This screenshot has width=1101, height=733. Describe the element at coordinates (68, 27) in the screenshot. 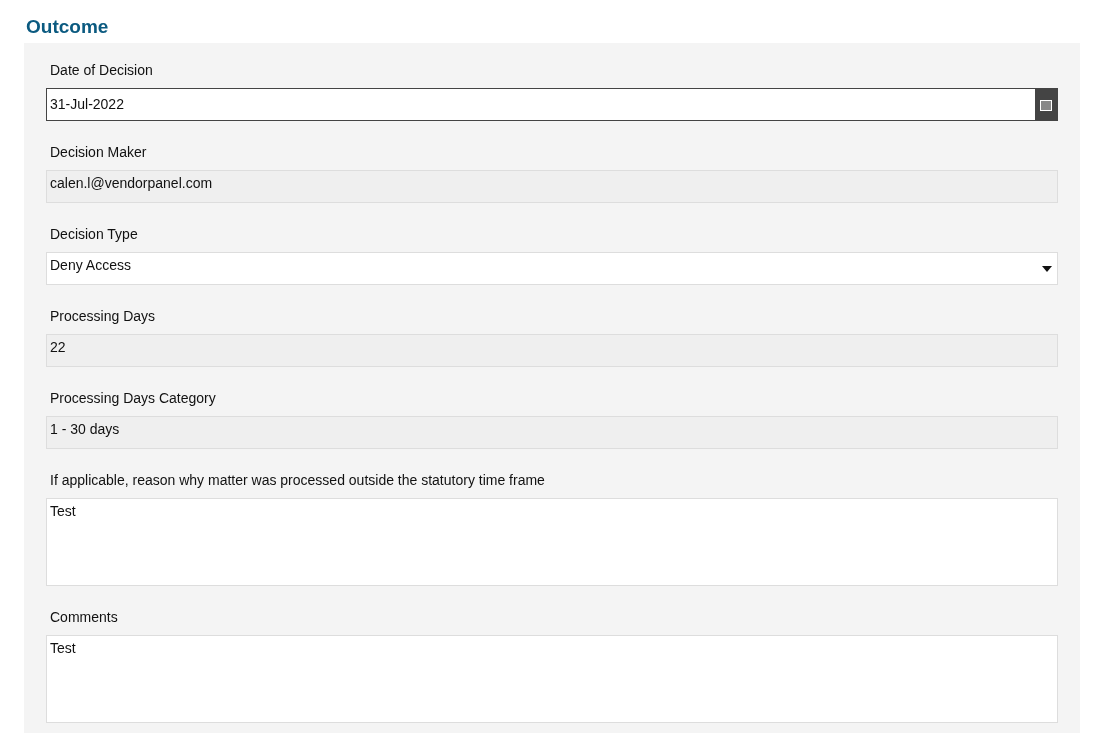

I see `section-title: Outcome` at that location.